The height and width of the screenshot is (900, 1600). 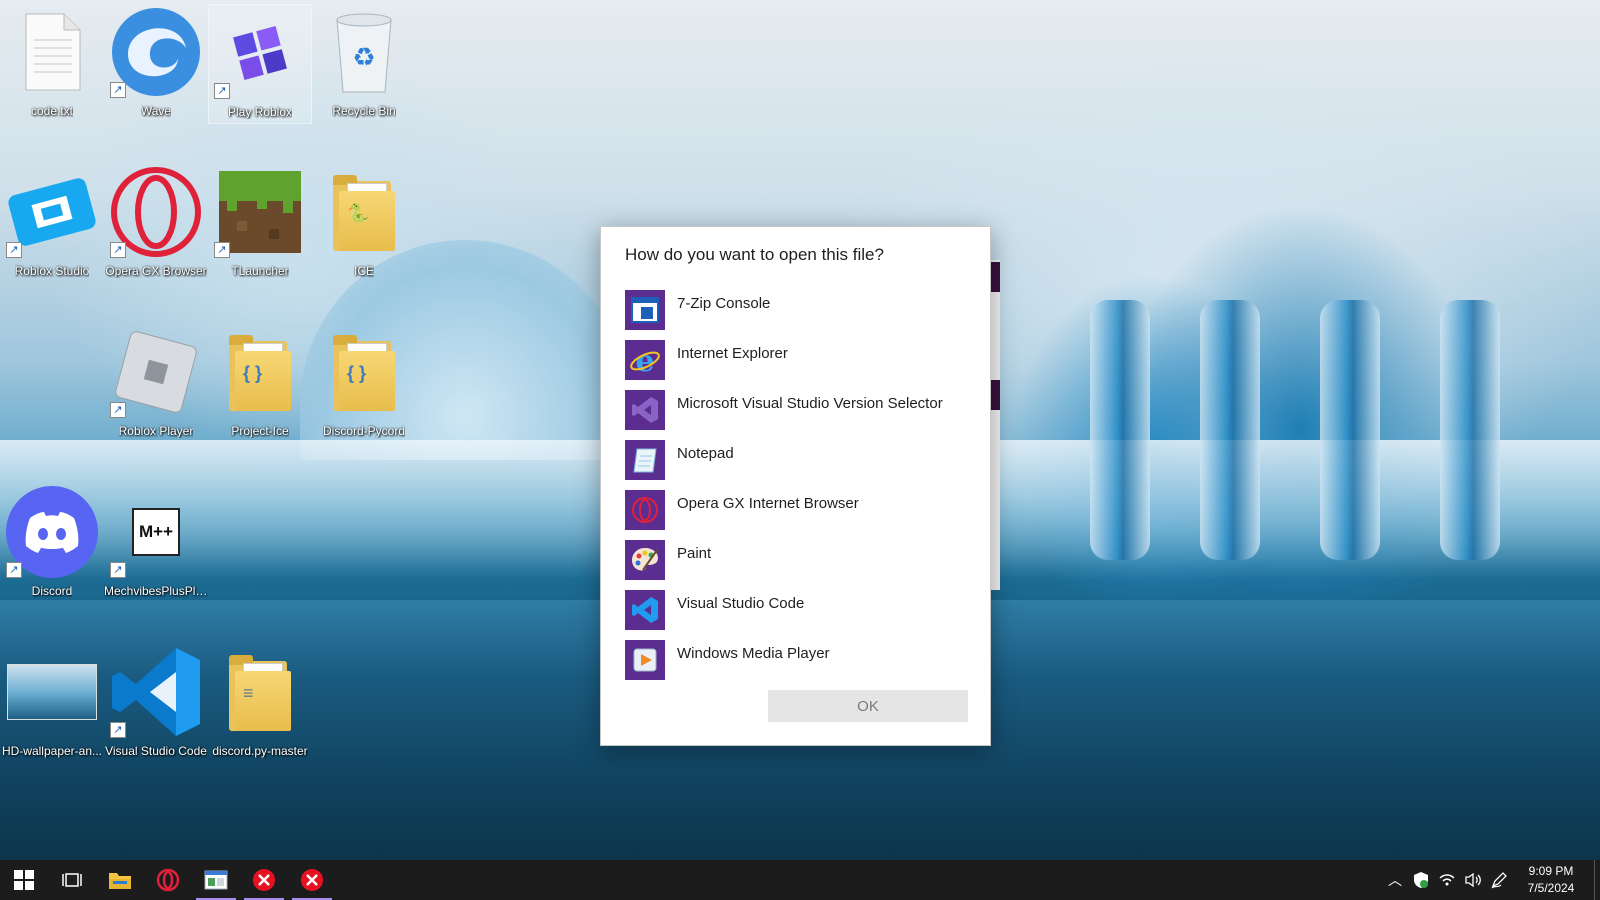 I want to click on taskbar-clock: 9:09 PM 7/5/2024, so click(x=1551, y=880).